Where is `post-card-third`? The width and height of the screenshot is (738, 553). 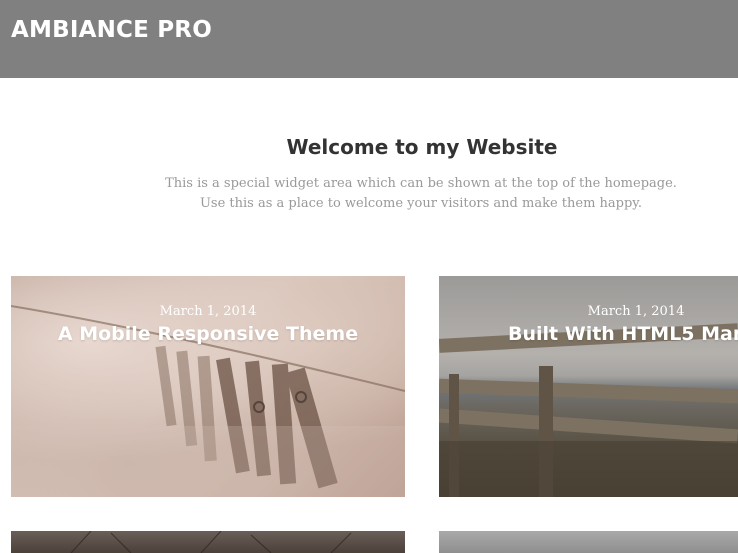 post-card-third is located at coordinates (208, 542).